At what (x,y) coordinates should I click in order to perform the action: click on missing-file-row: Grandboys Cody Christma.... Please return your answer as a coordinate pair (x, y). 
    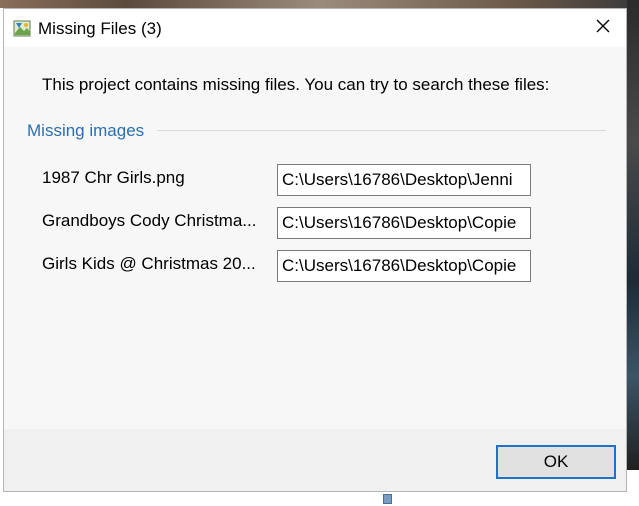
    Looking at the image, I should click on (287, 223).